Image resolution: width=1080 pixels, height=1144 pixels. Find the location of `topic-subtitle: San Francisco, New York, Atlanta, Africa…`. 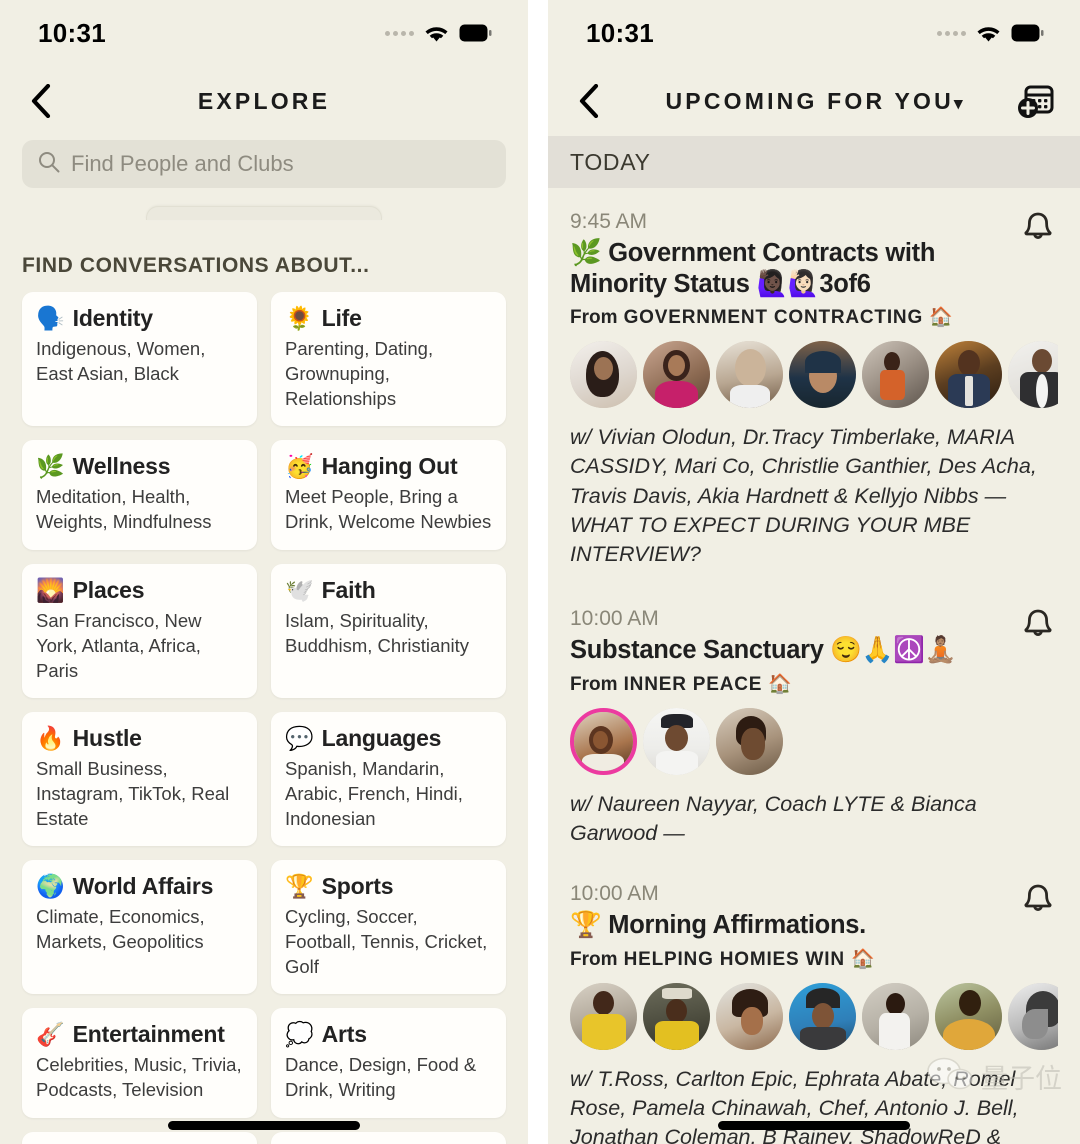

topic-subtitle: San Francisco, New York, Atlanta, Africa… is located at coordinates (119, 645).